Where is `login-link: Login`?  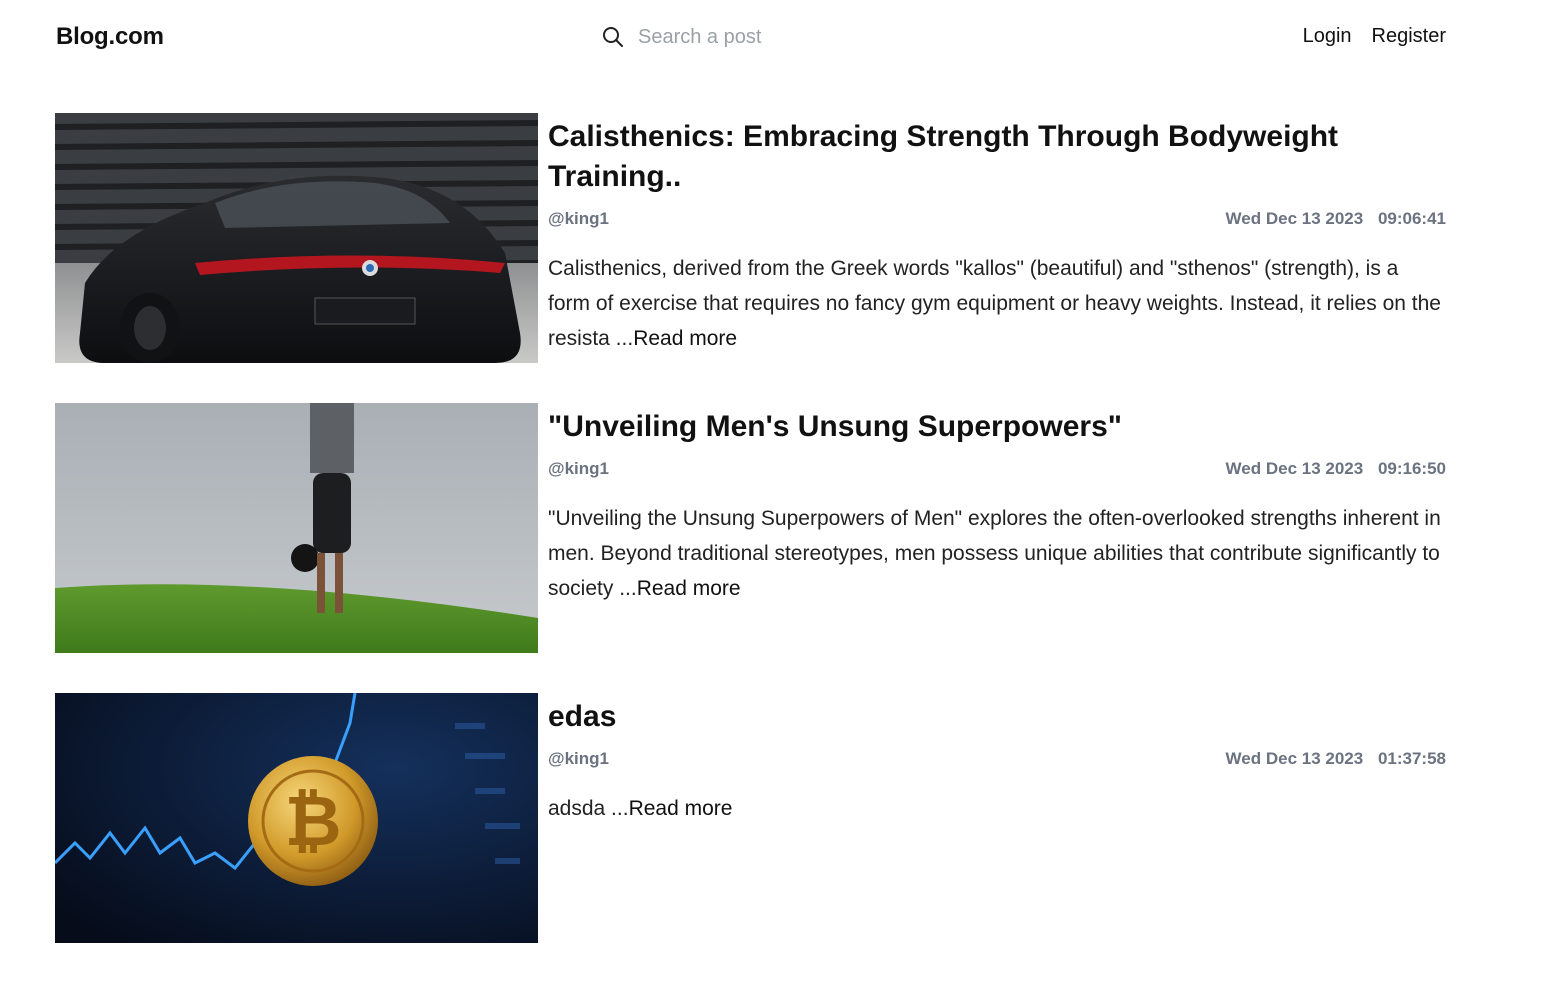
login-link: Login is located at coordinates (1327, 36).